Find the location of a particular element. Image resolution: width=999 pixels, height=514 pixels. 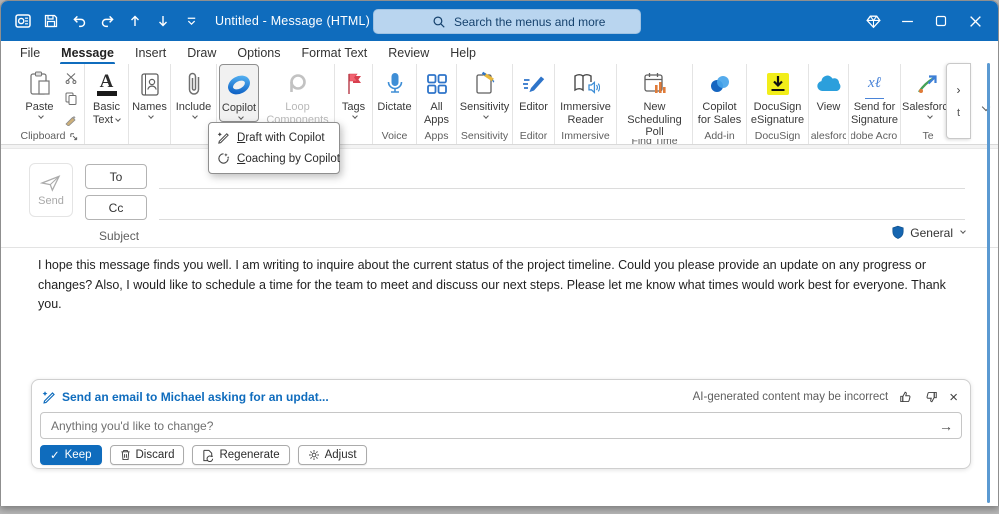

docusign-group: DocuSign eSignature DocuSign is located at coordinates (778, 104).